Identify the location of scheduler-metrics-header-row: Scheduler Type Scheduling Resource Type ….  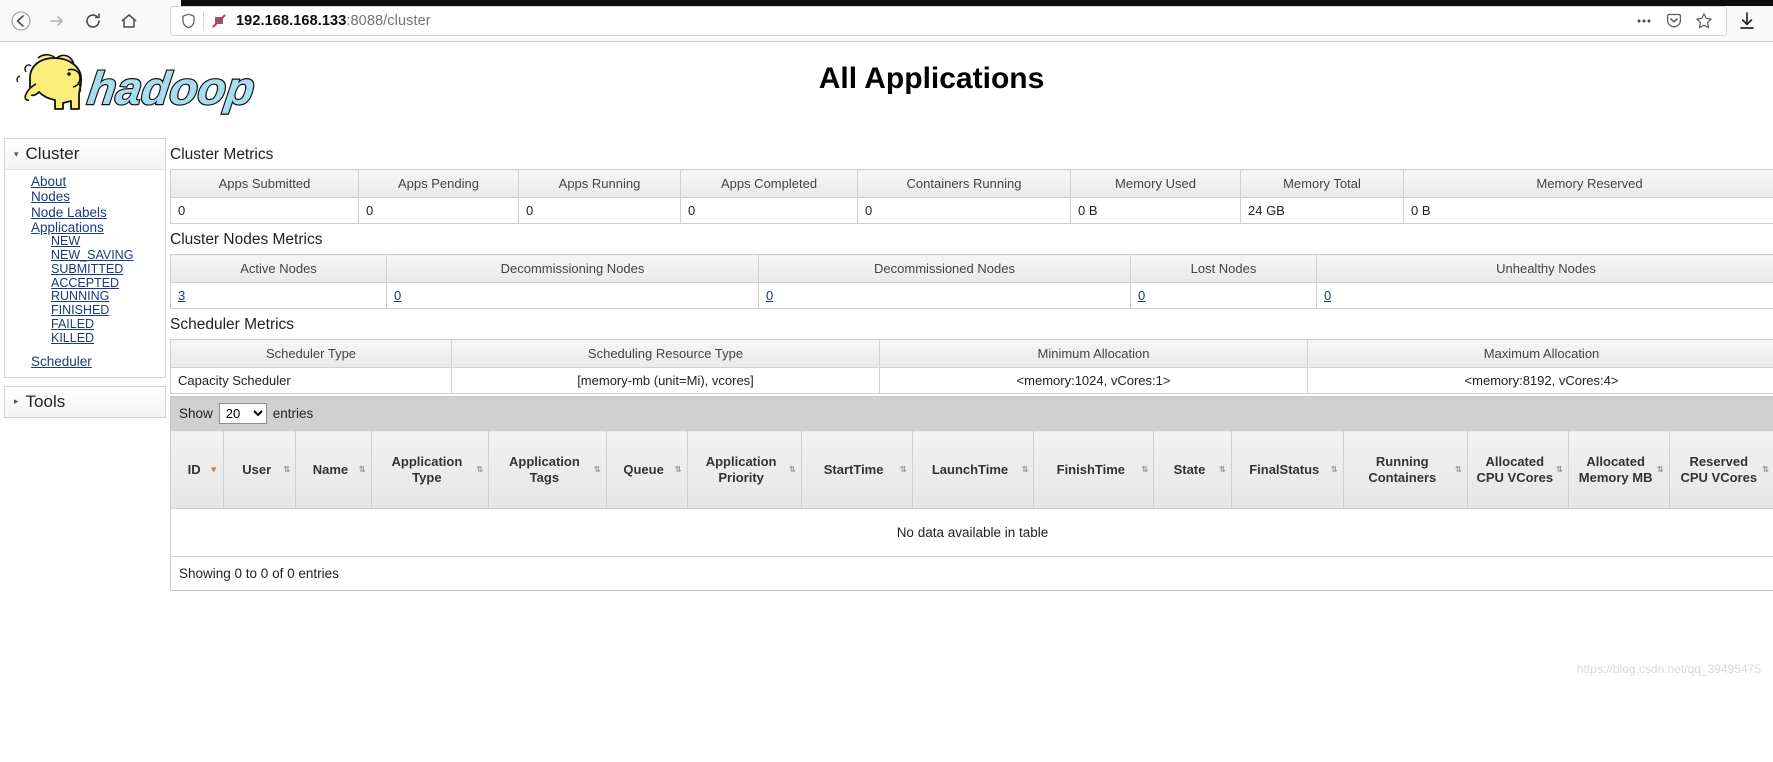
(971, 353).